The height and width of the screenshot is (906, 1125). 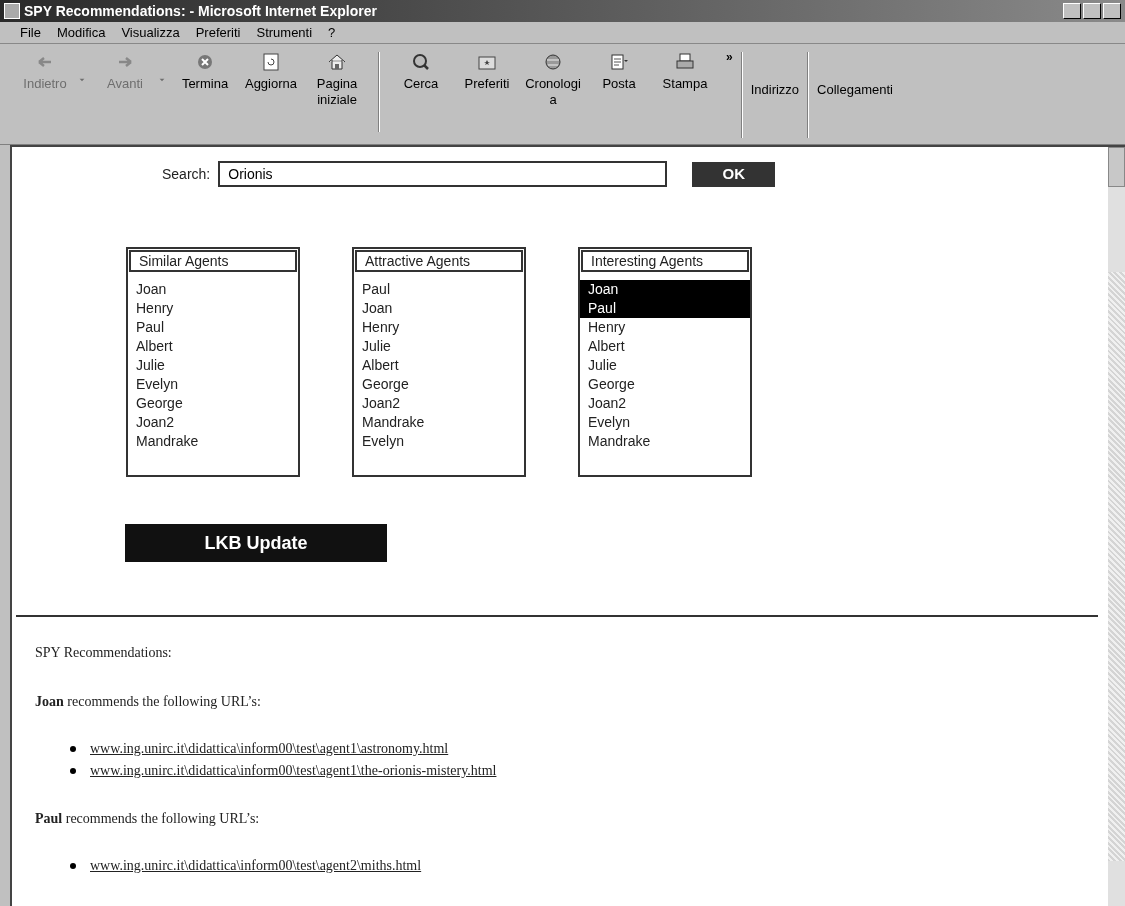 I want to click on toolbar-button: Pagina iniziale, so click(x=337, y=80).